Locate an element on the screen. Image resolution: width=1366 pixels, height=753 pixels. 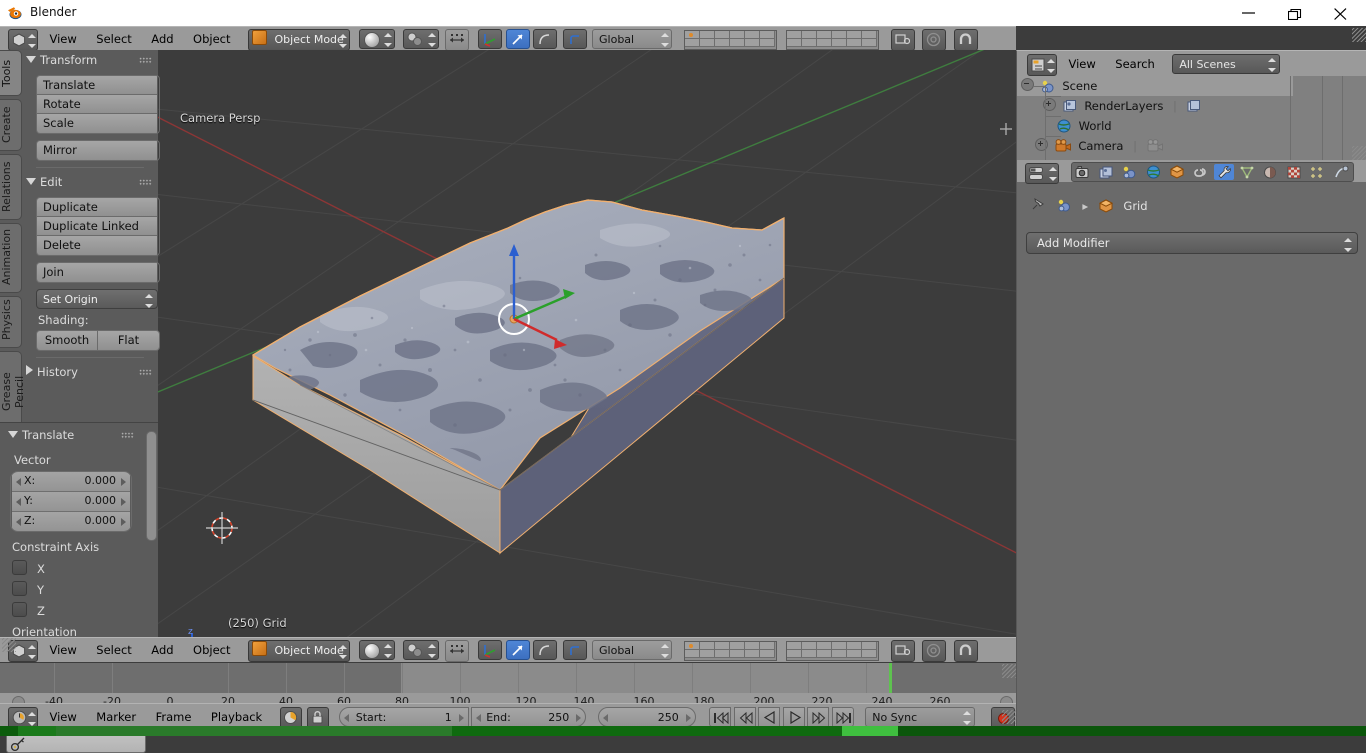
duplicate-linked-button: Duplicate Linked is located at coordinates (97, 226).